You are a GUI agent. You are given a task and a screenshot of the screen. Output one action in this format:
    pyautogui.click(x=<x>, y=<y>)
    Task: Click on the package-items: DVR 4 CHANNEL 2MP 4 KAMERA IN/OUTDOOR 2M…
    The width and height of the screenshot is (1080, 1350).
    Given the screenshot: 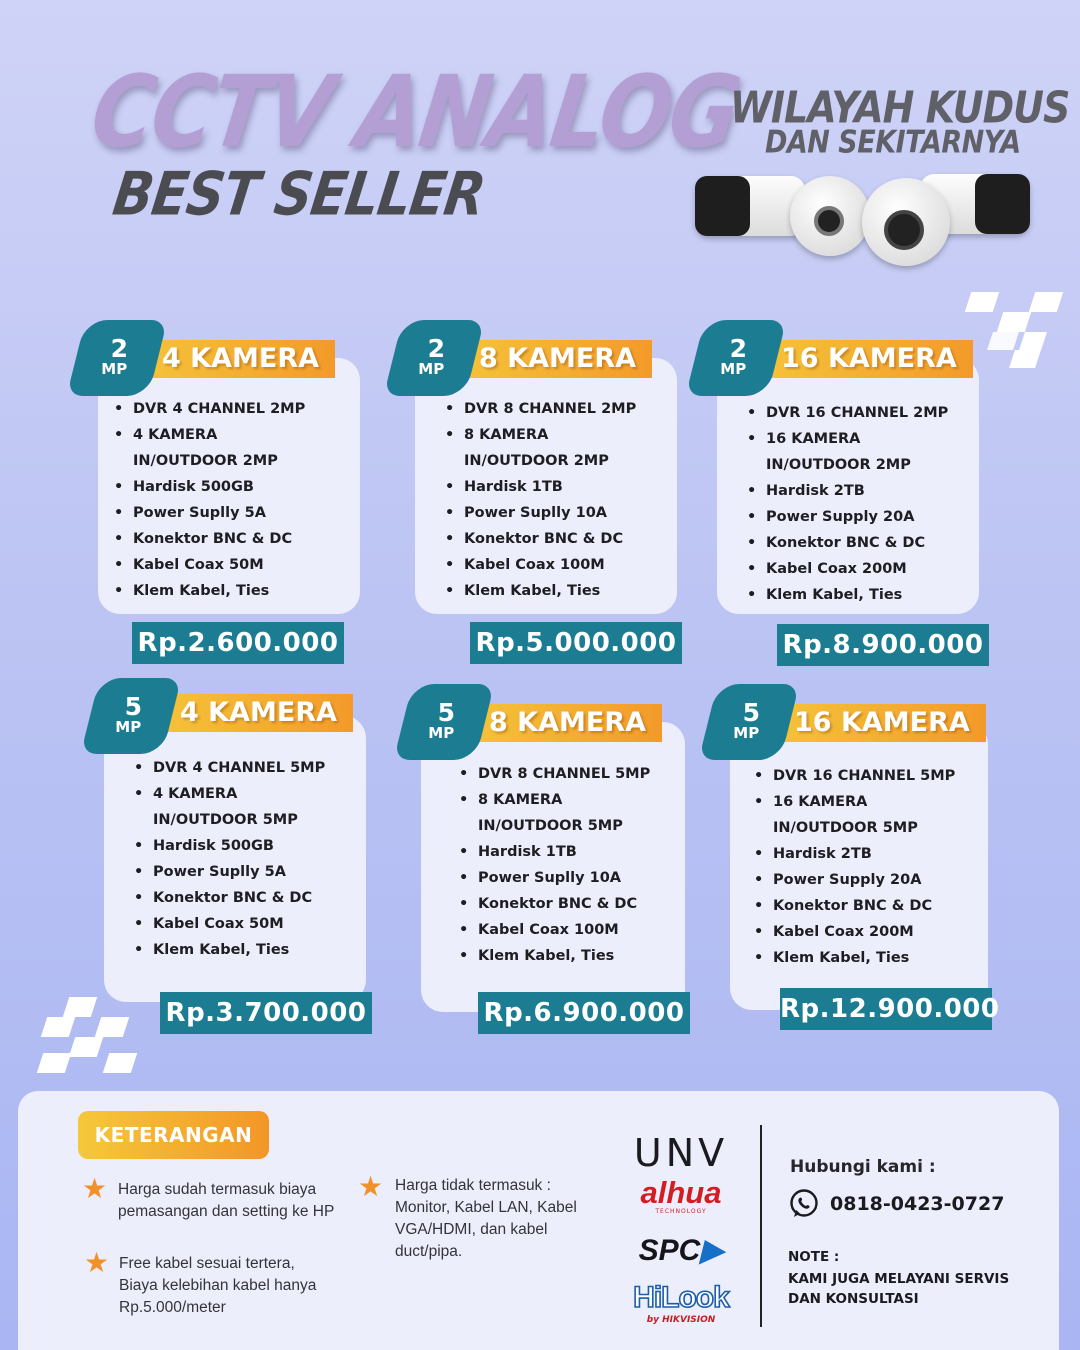 What is the action you would take?
    pyautogui.click(x=239, y=500)
    